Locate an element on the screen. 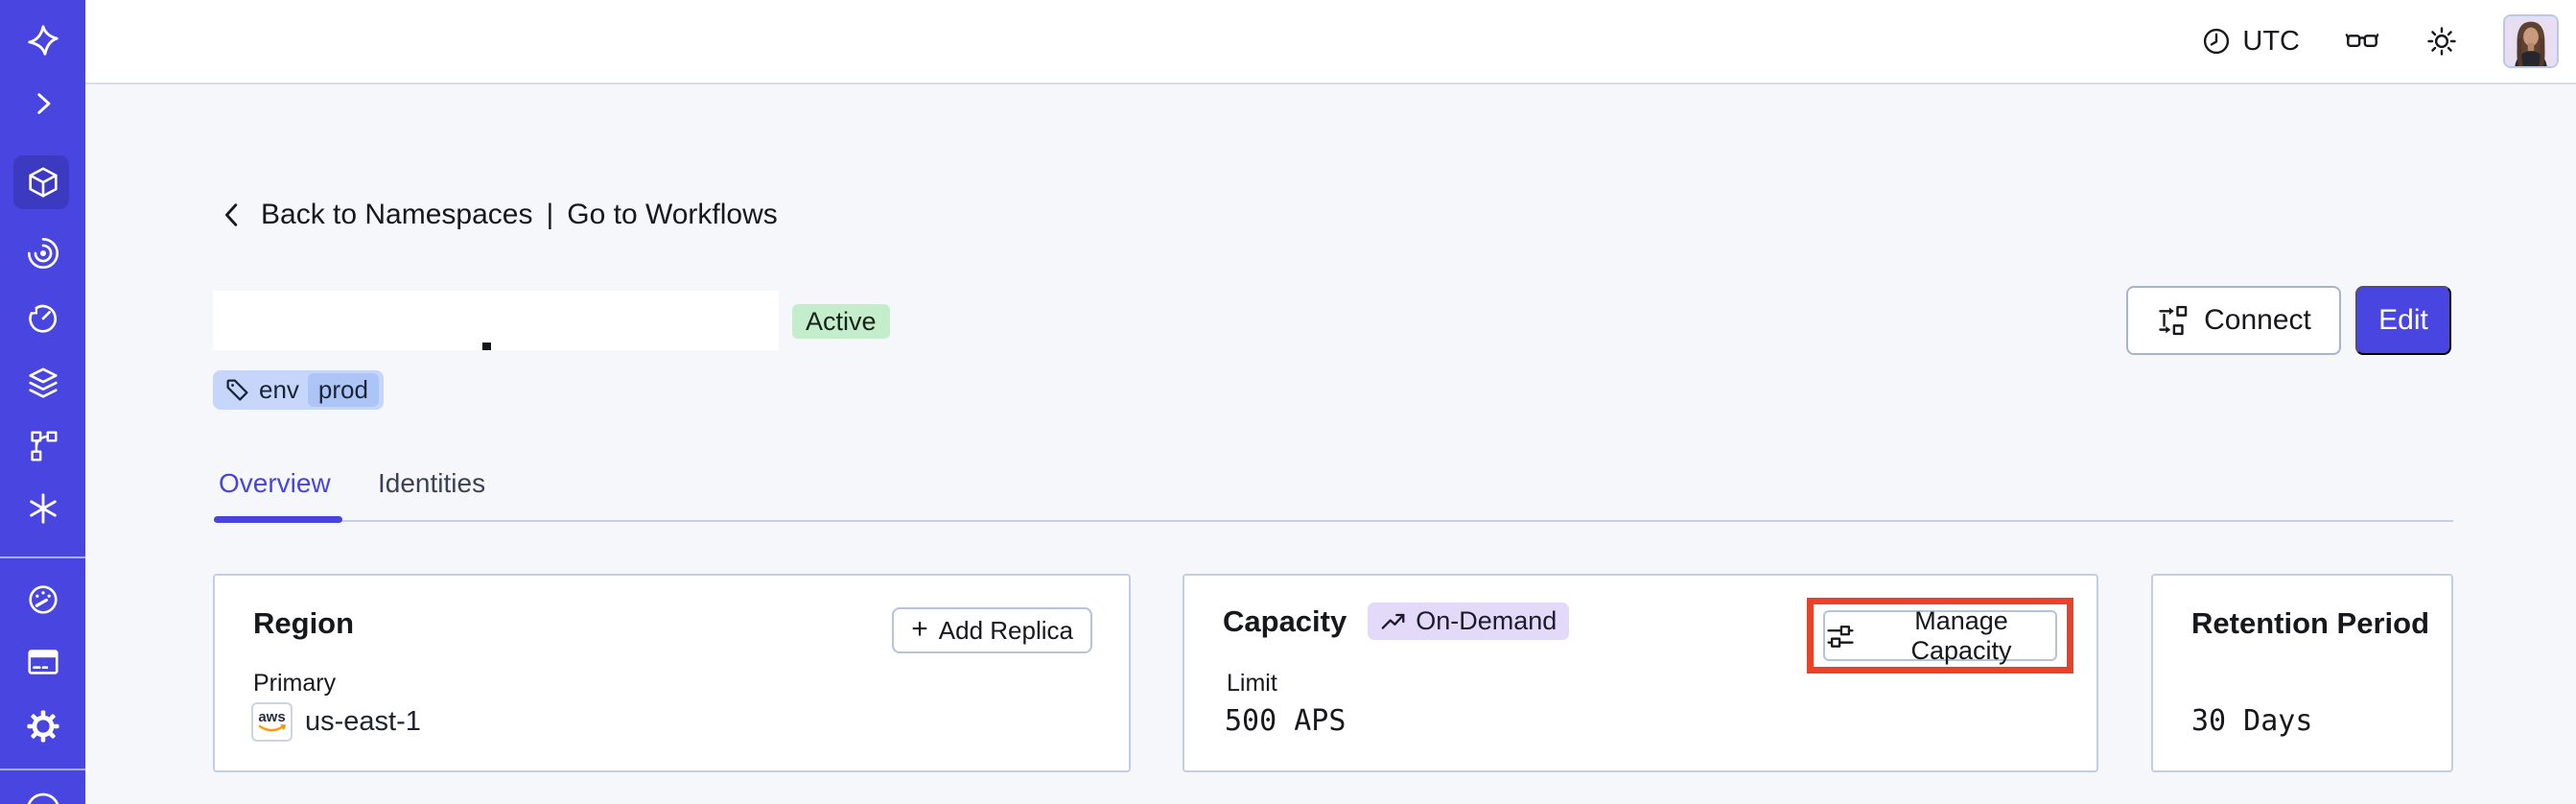  clock-icon is located at coordinates (2216, 42).